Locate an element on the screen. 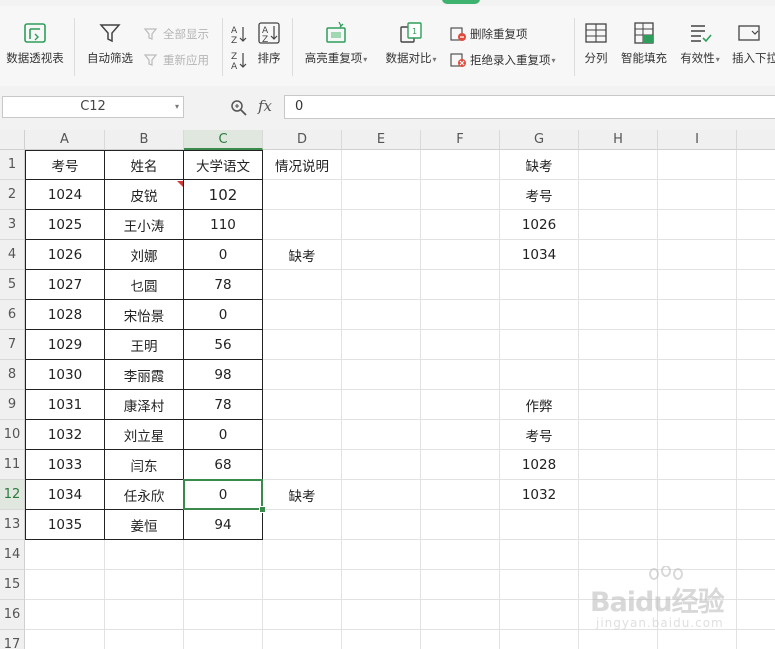 This screenshot has width=775, height=649. row-header: 9 is located at coordinates (12, 405).